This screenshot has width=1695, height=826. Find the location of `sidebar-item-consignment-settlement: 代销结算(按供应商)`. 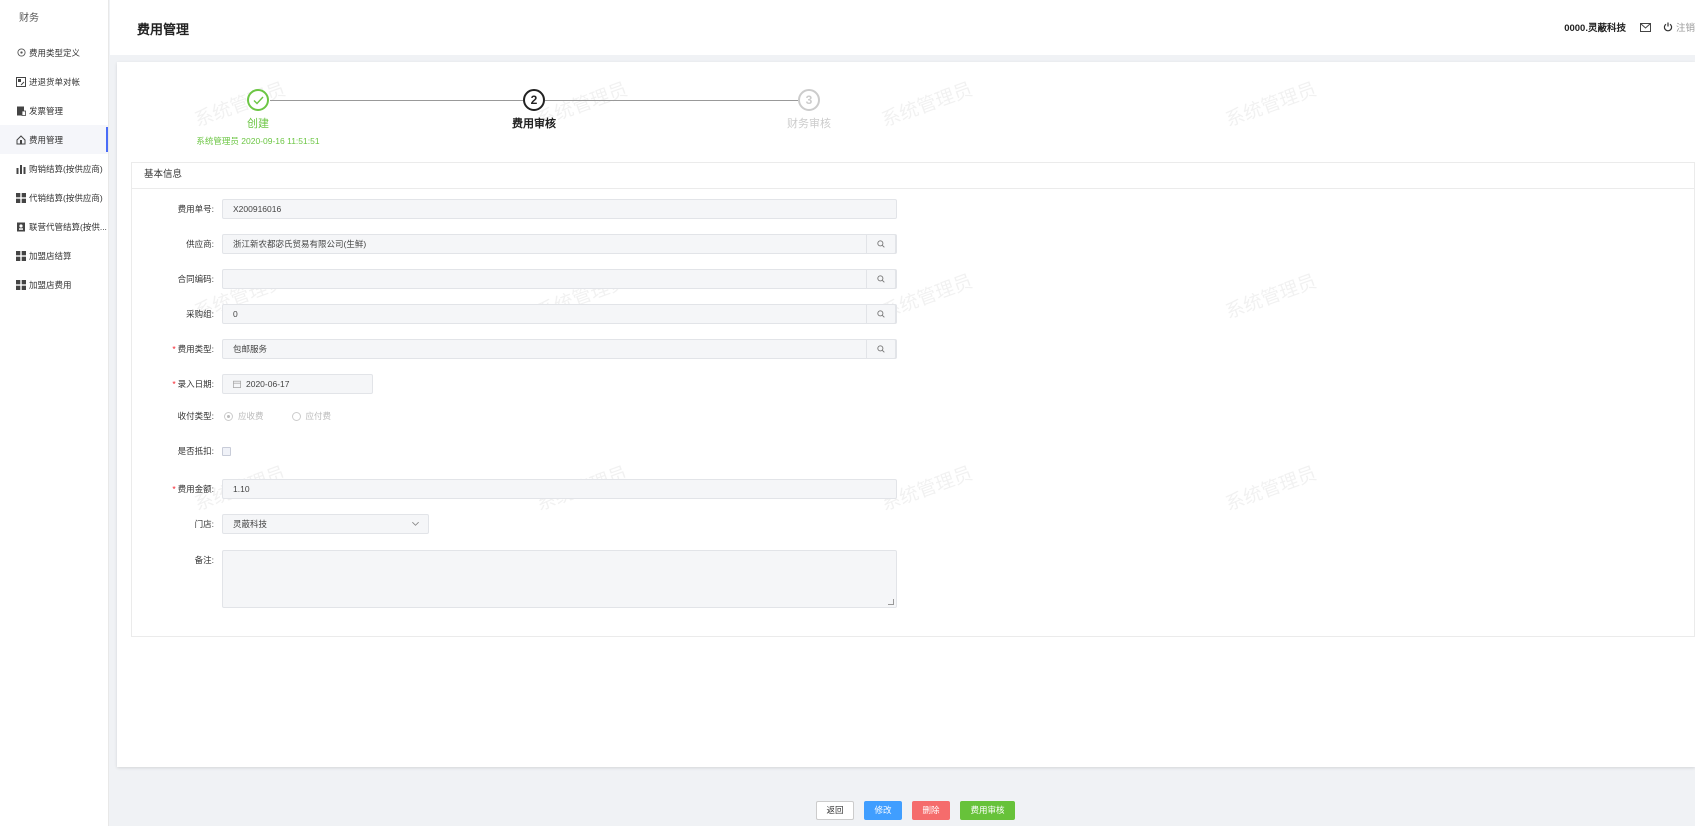

sidebar-item-consignment-settlement: 代销结算(按供应商) is located at coordinates (54, 197).